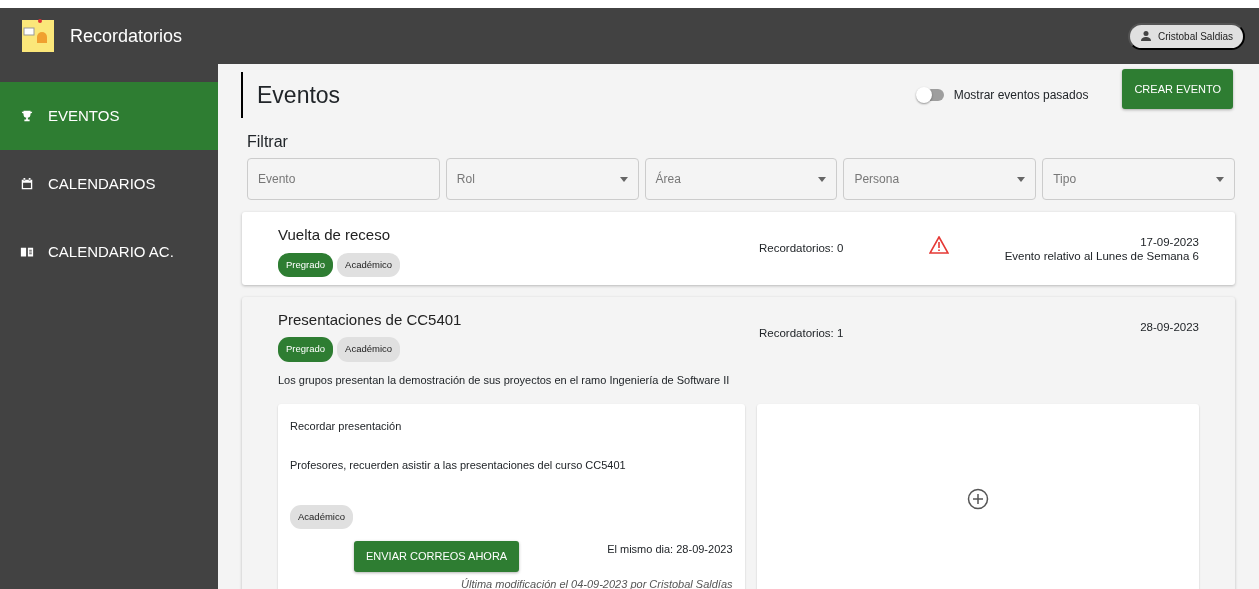 The image size is (1259, 589). I want to click on calendar-icon, so click(27, 184).